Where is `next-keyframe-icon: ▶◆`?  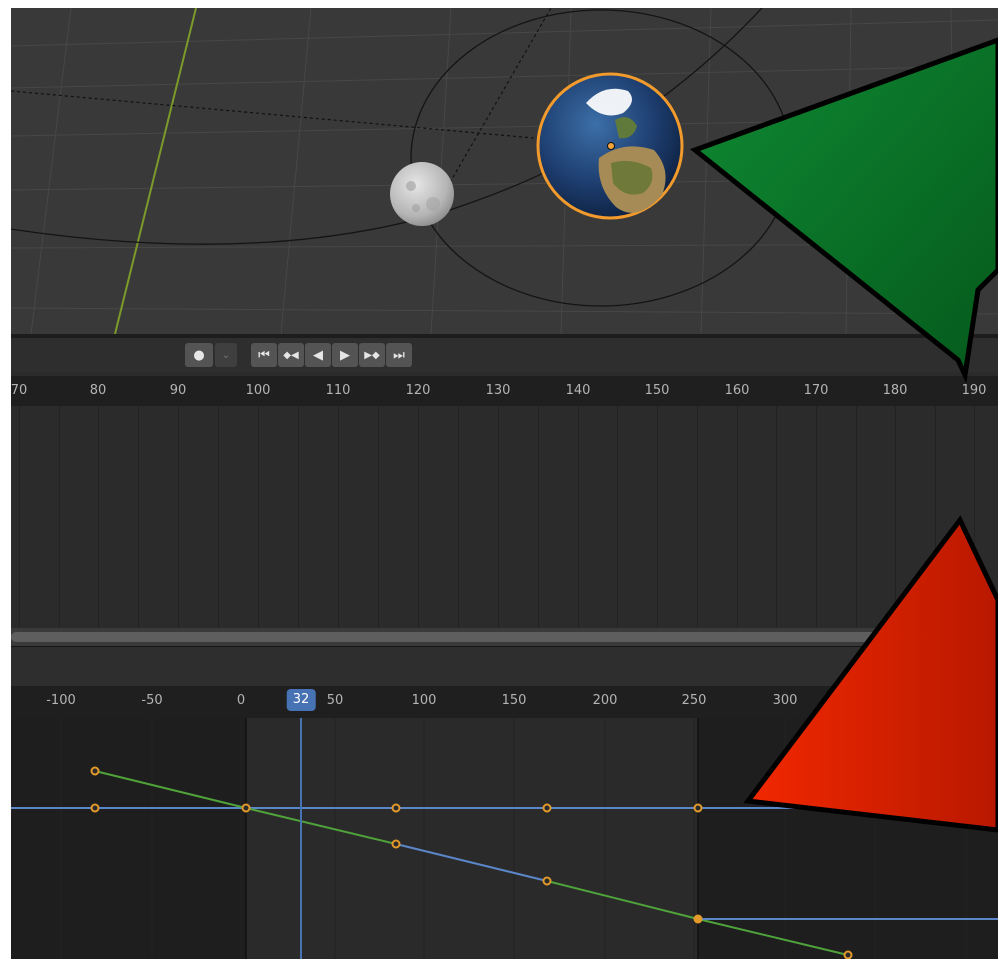 next-keyframe-icon: ▶◆ is located at coordinates (372, 355).